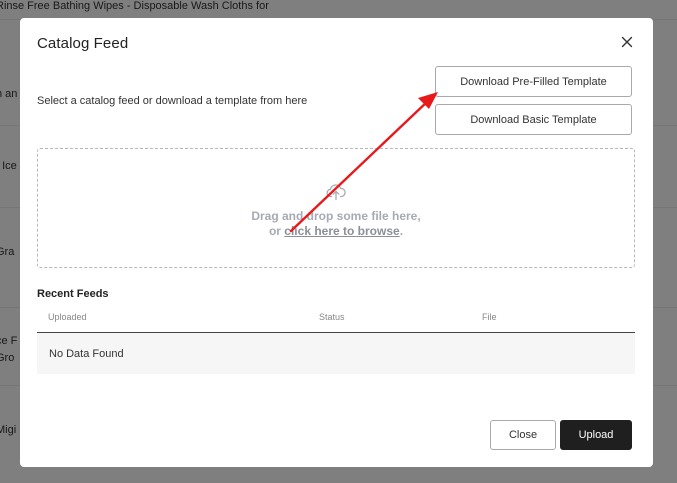 This screenshot has height=483, width=677. What do you see at coordinates (627, 42) in the screenshot?
I see `close-icon` at bounding box center [627, 42].